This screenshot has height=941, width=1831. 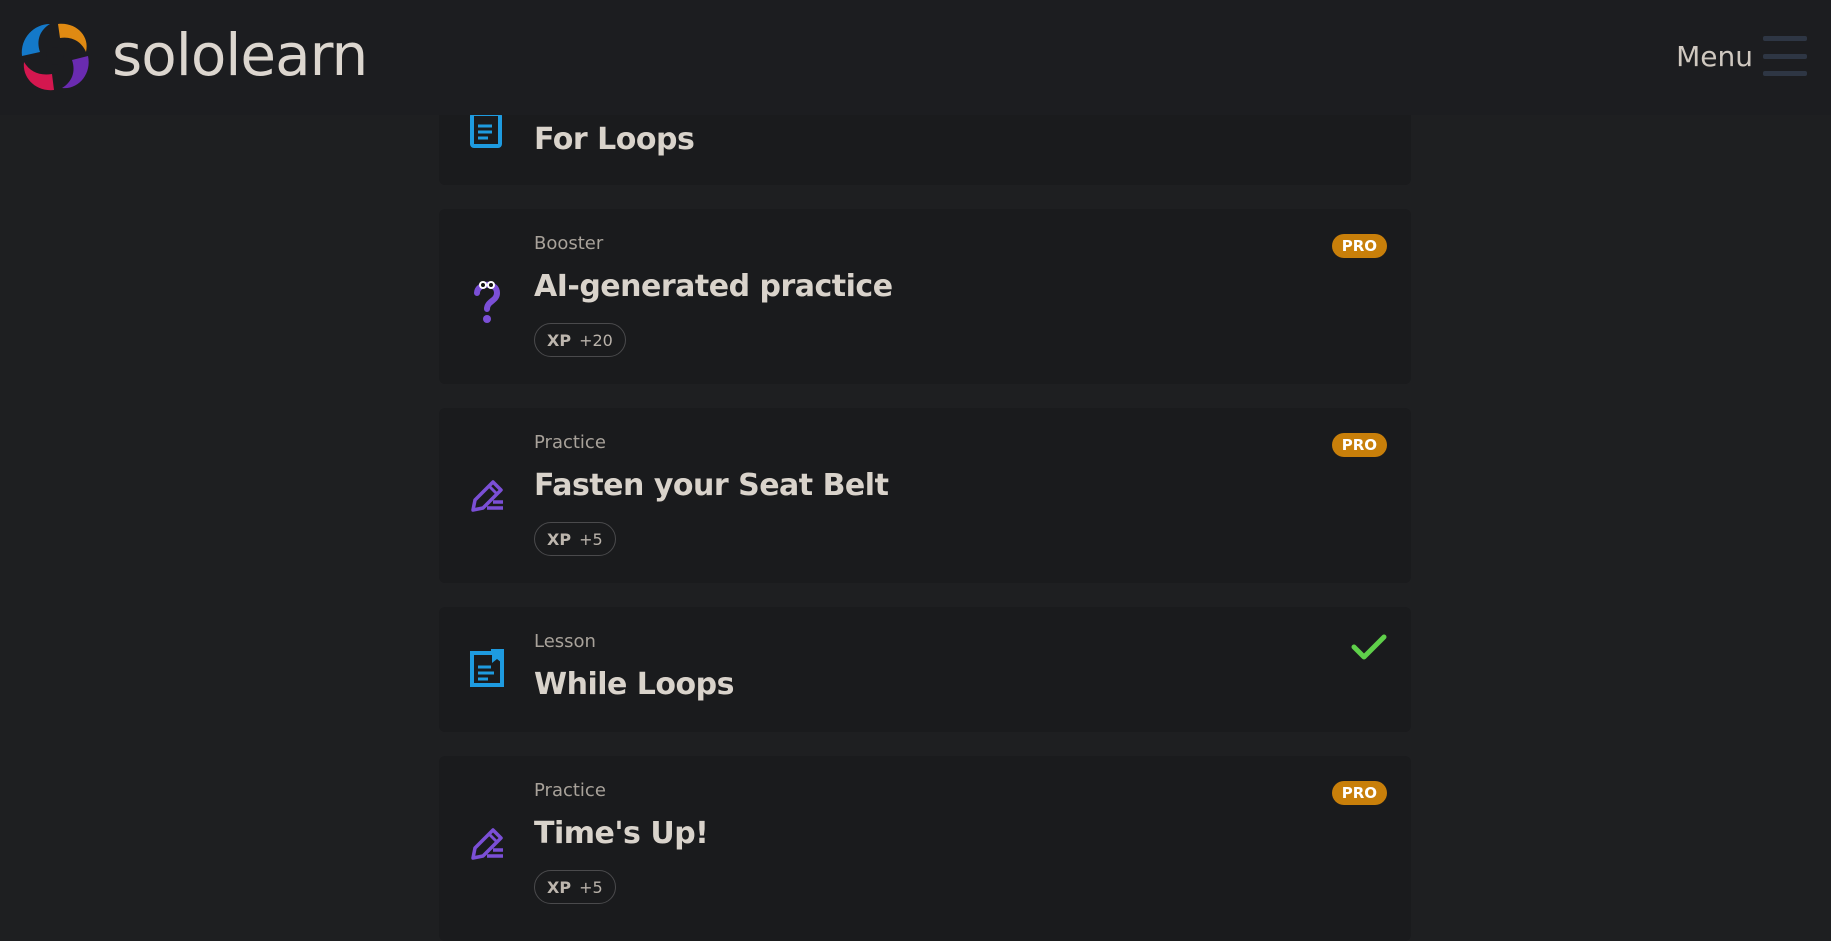 What do you see at coordinates (55, 56) in the screenshot?
I see `sololearn-logo-icon` at bounding box center [55, 56].